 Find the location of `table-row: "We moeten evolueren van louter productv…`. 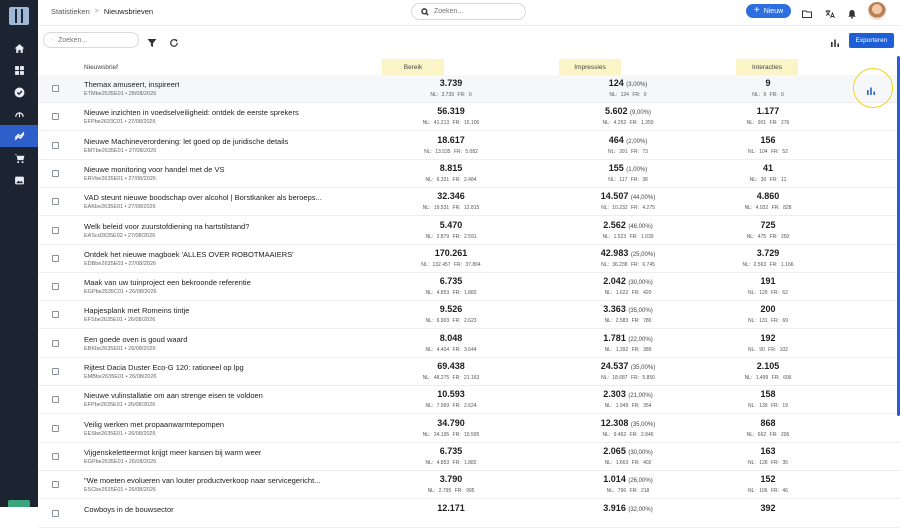

table-row: "We moeten evolueren van louter productv… is located at coordinates (469, 485).